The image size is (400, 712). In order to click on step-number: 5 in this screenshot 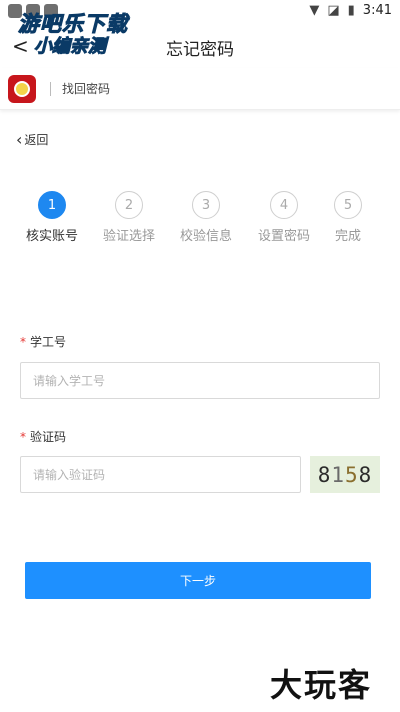, I will do `click(348, 205)`.